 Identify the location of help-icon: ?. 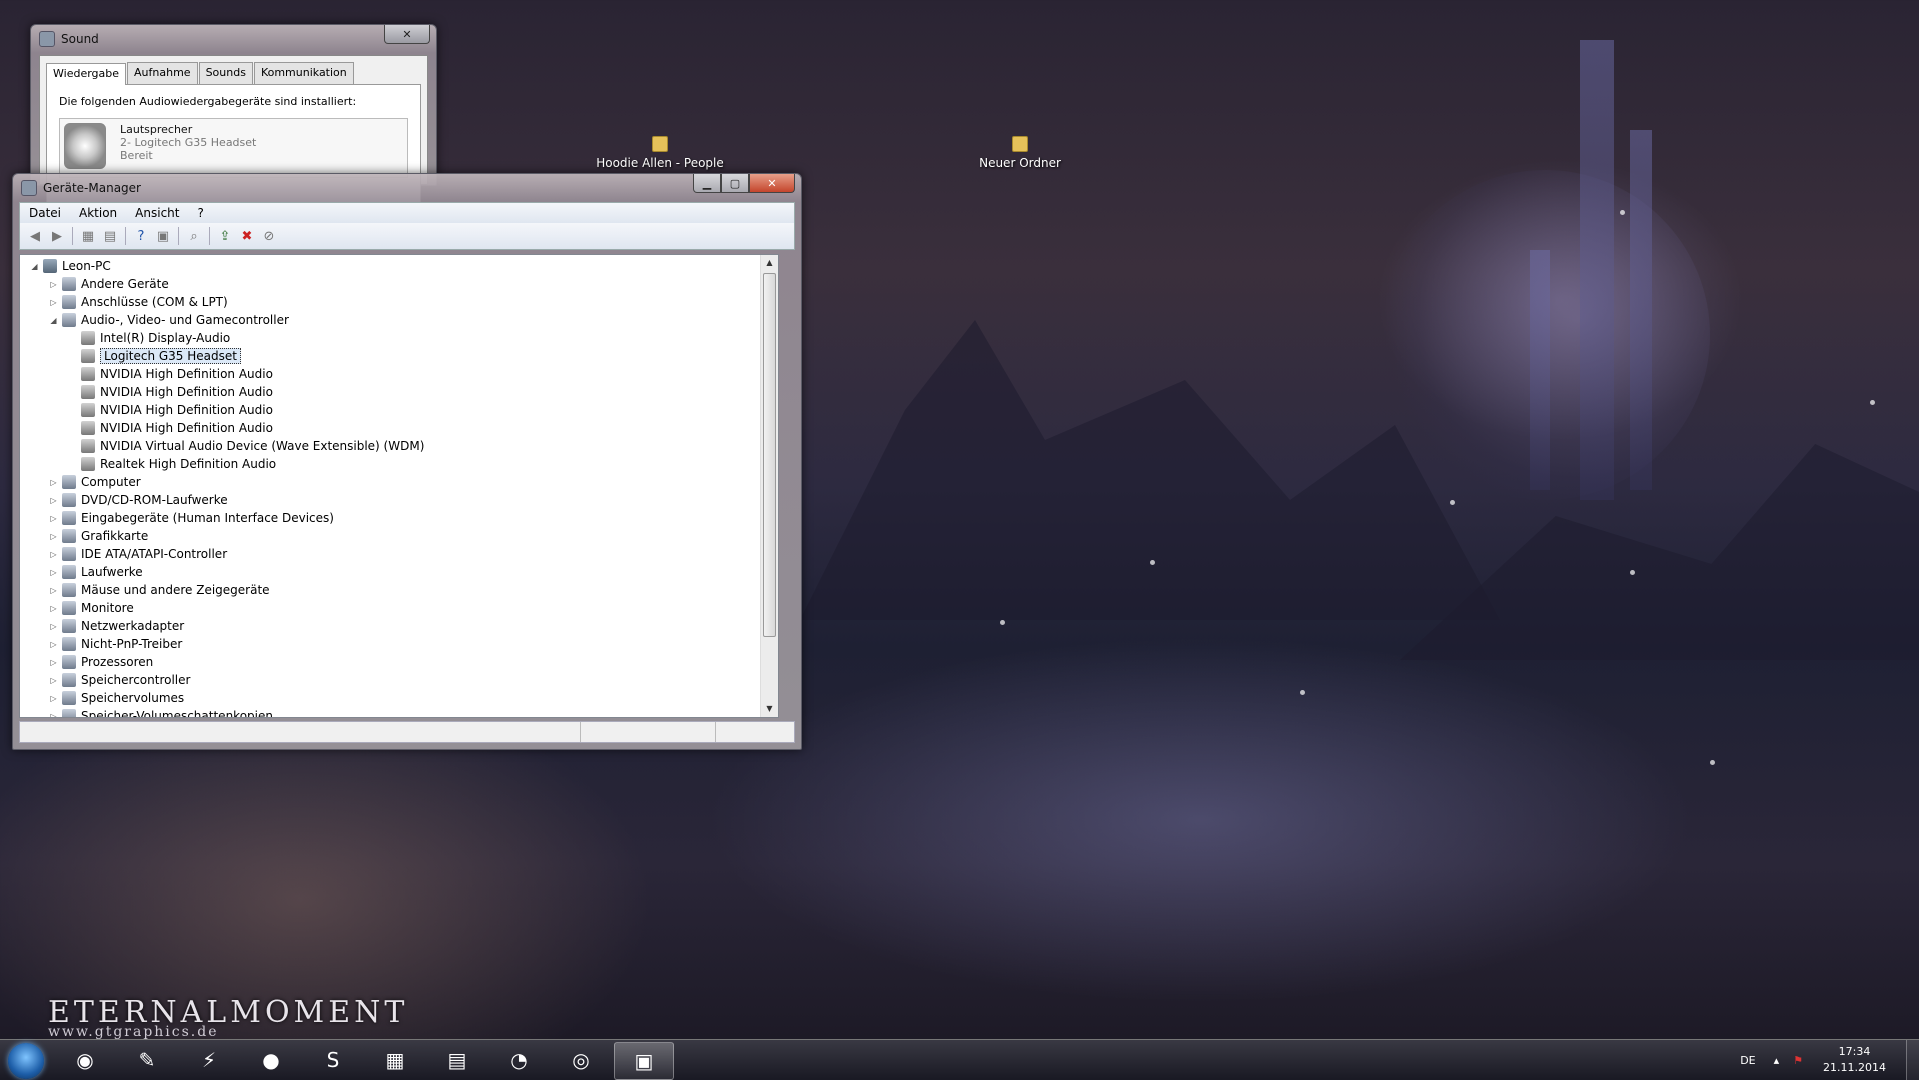
(141, 236).